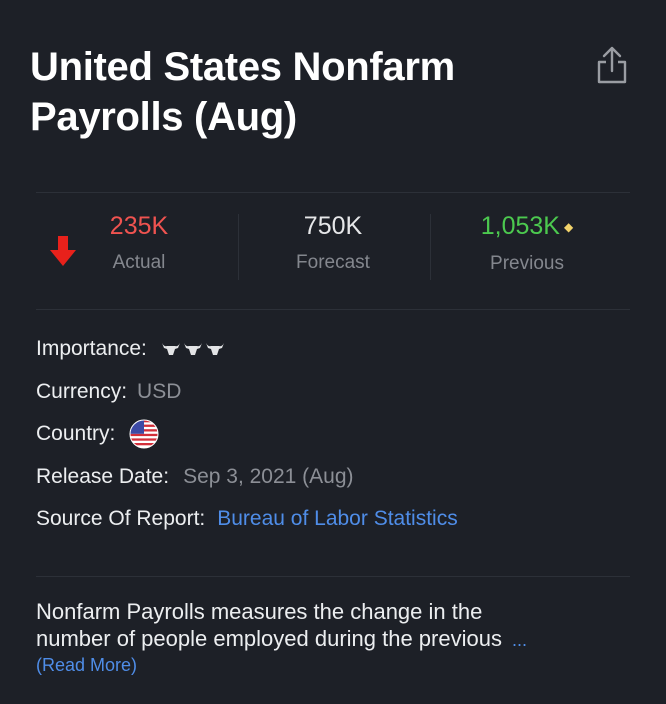 Image resolution: width=666 pixels, height=704 pixels. I want to click on currency-value: USD, so click(159, 391).